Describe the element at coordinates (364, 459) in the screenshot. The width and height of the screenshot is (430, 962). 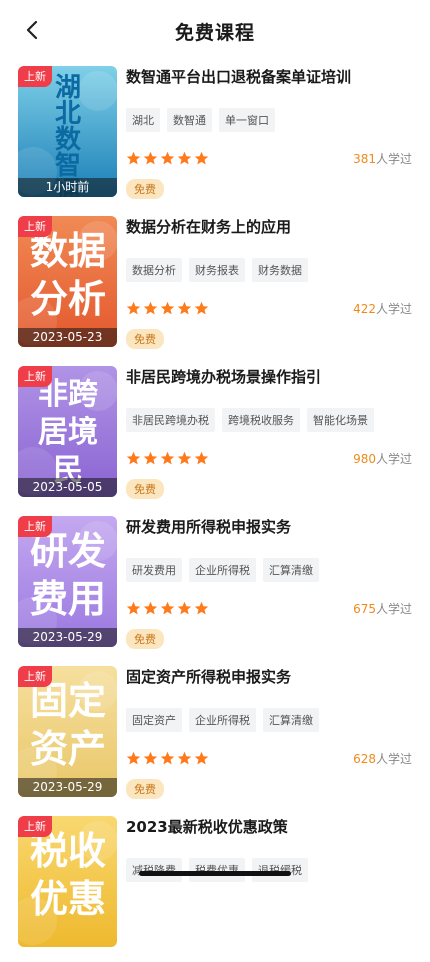
I see `learner-number: 980` at that location.